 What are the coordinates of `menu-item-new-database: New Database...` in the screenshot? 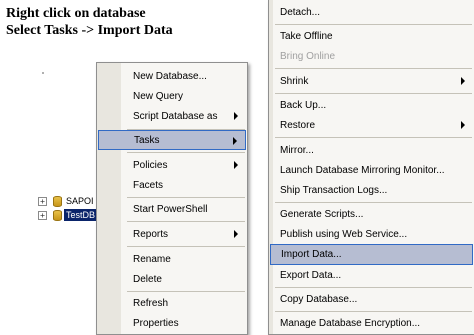 It's located at (172, 76).